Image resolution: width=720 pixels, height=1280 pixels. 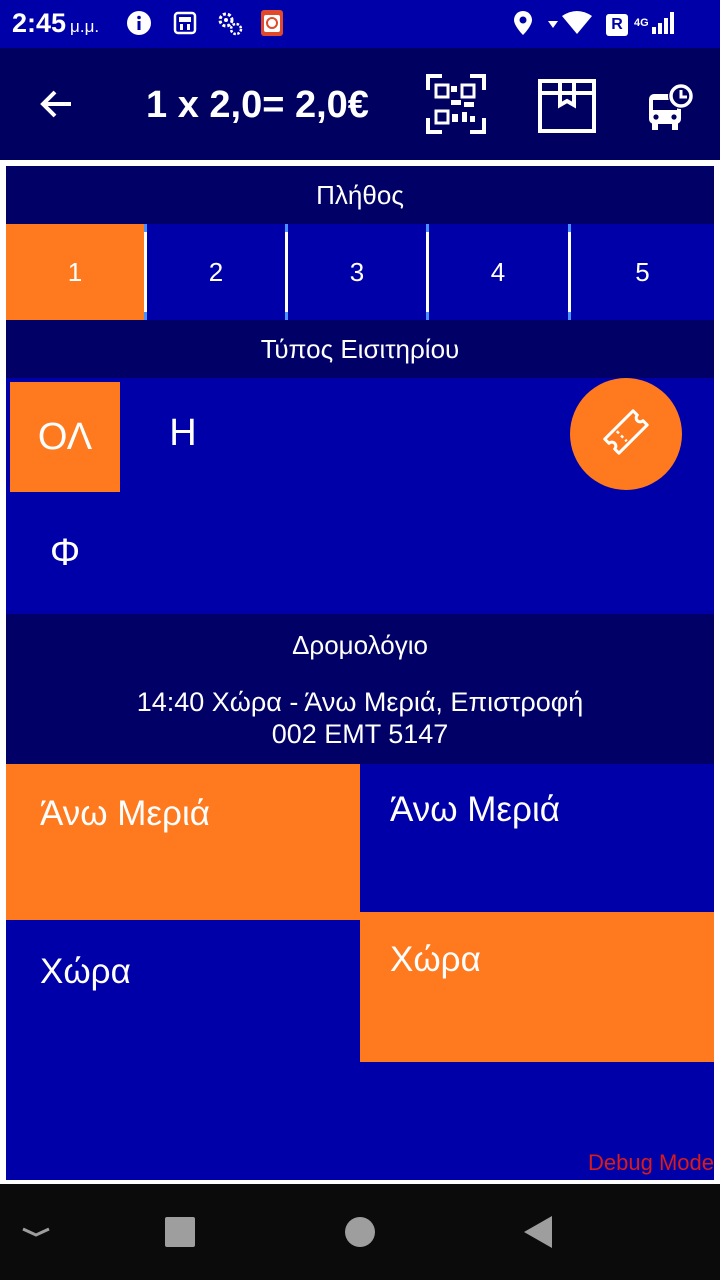 What do you see at coordinates (272, 23) in the screenshot?
I see `app-notification-icon` at bounding box center [272, 23].